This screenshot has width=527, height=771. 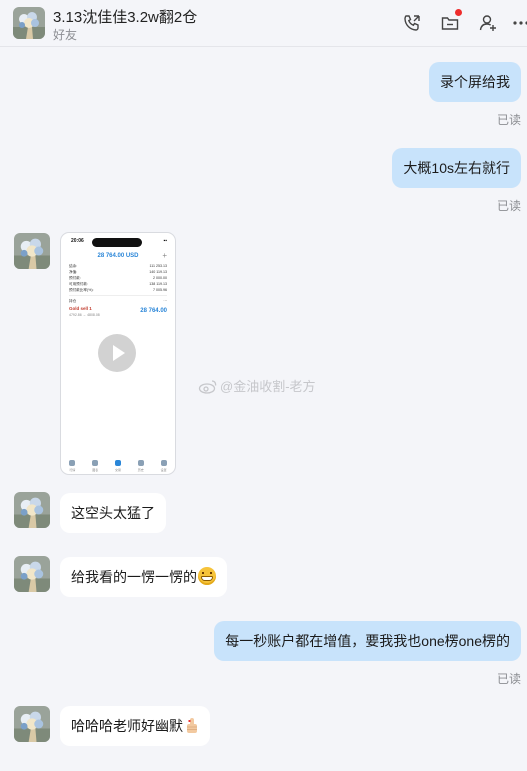 I want to click on contact-relation: 好友, so click(x=65, y=35).